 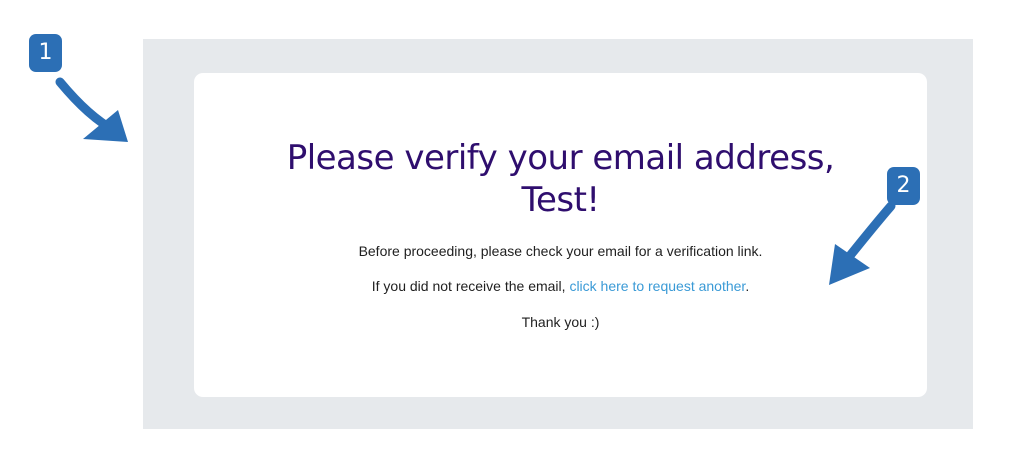 I want to click on arrow-down-right-icon, so click(x=91, y=109).